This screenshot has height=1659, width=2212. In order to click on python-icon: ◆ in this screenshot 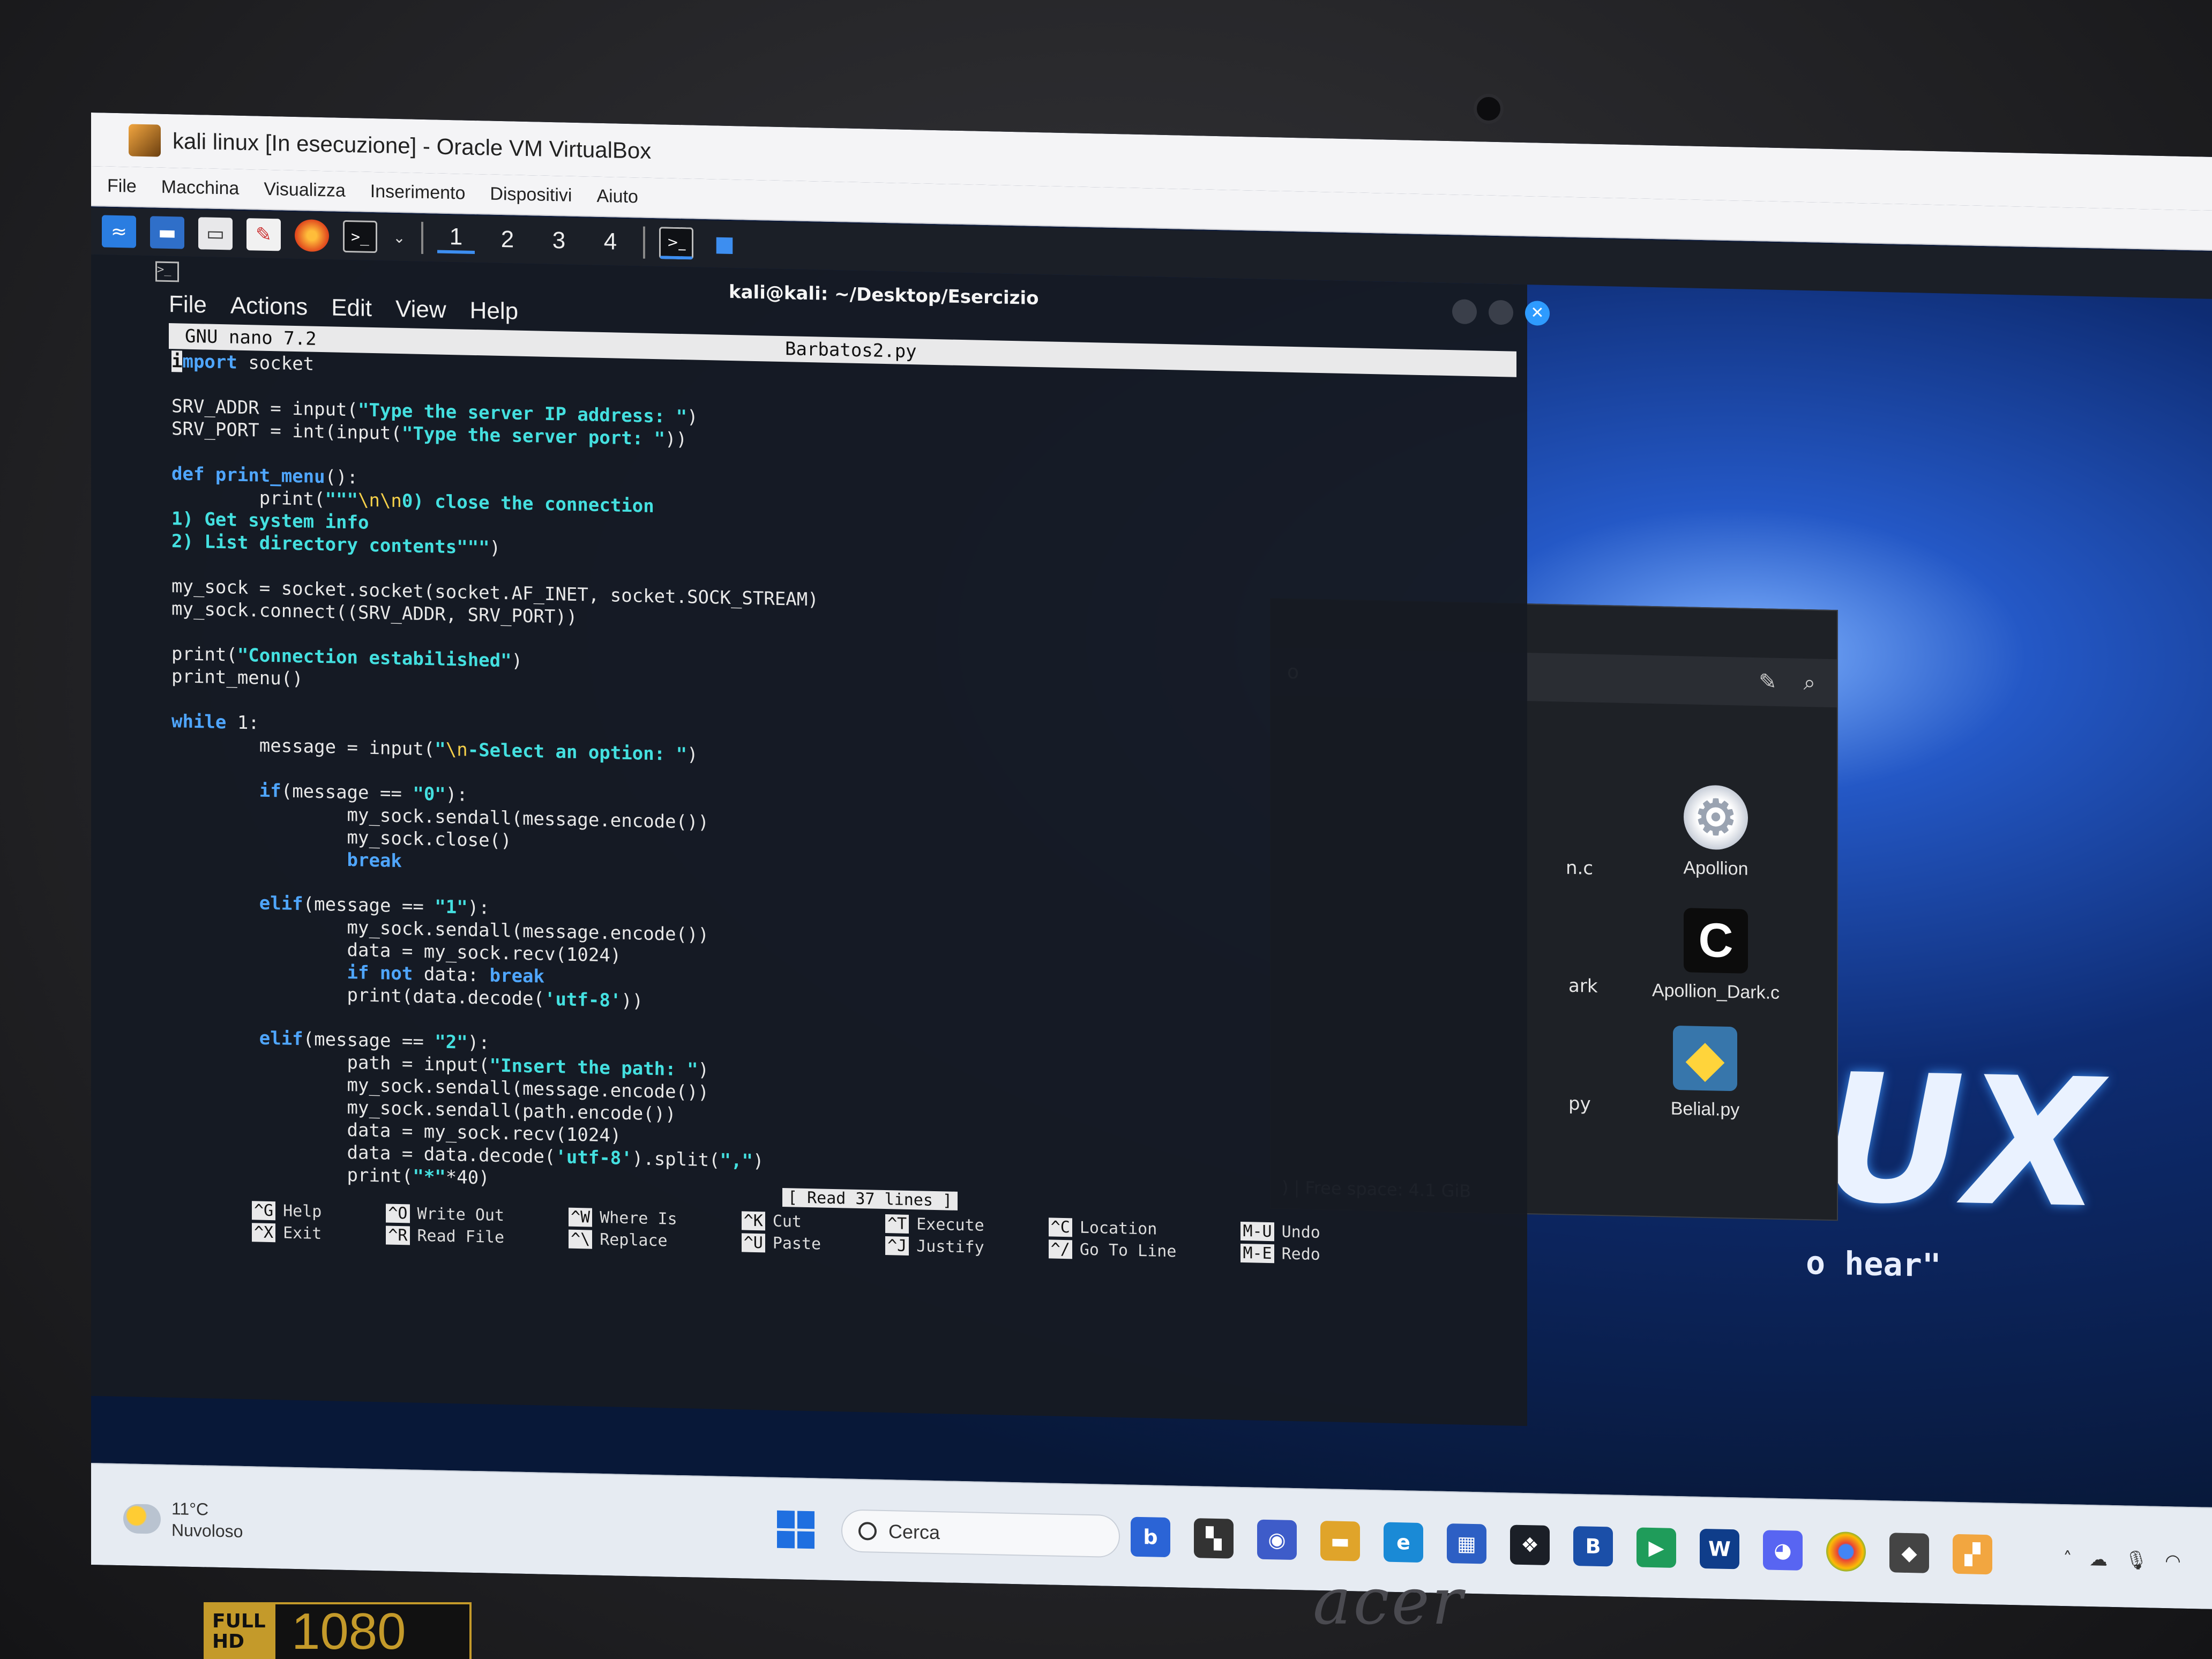, I will do `click(1705, 1058)`.